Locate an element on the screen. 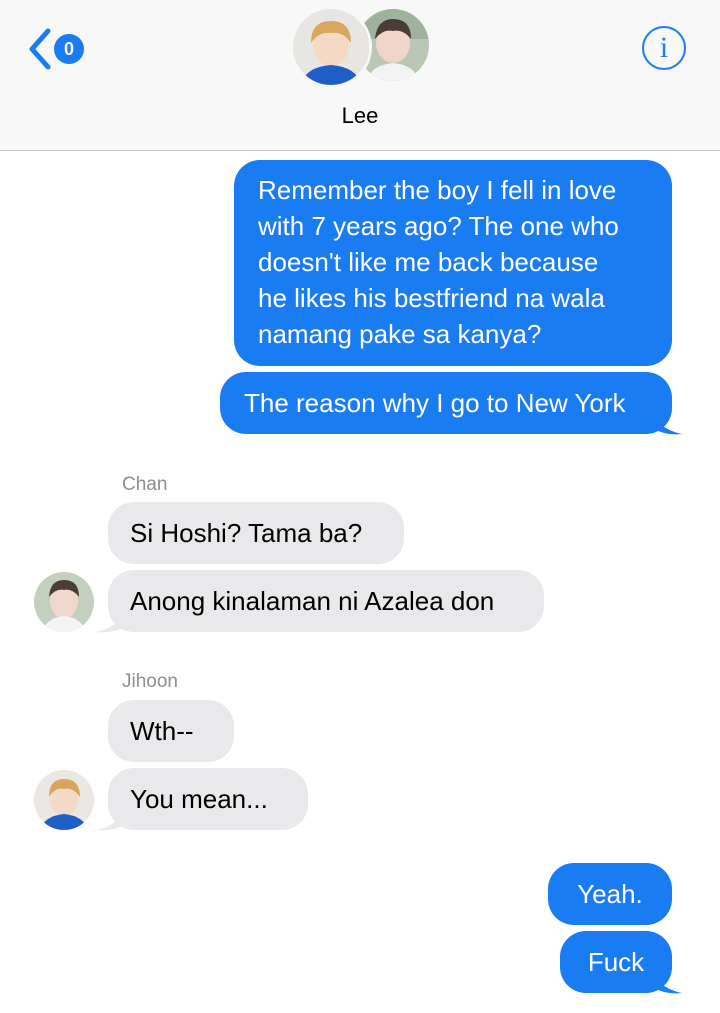  message-line: he likes his bestfriend na wala is located at coordinates (431, 298).